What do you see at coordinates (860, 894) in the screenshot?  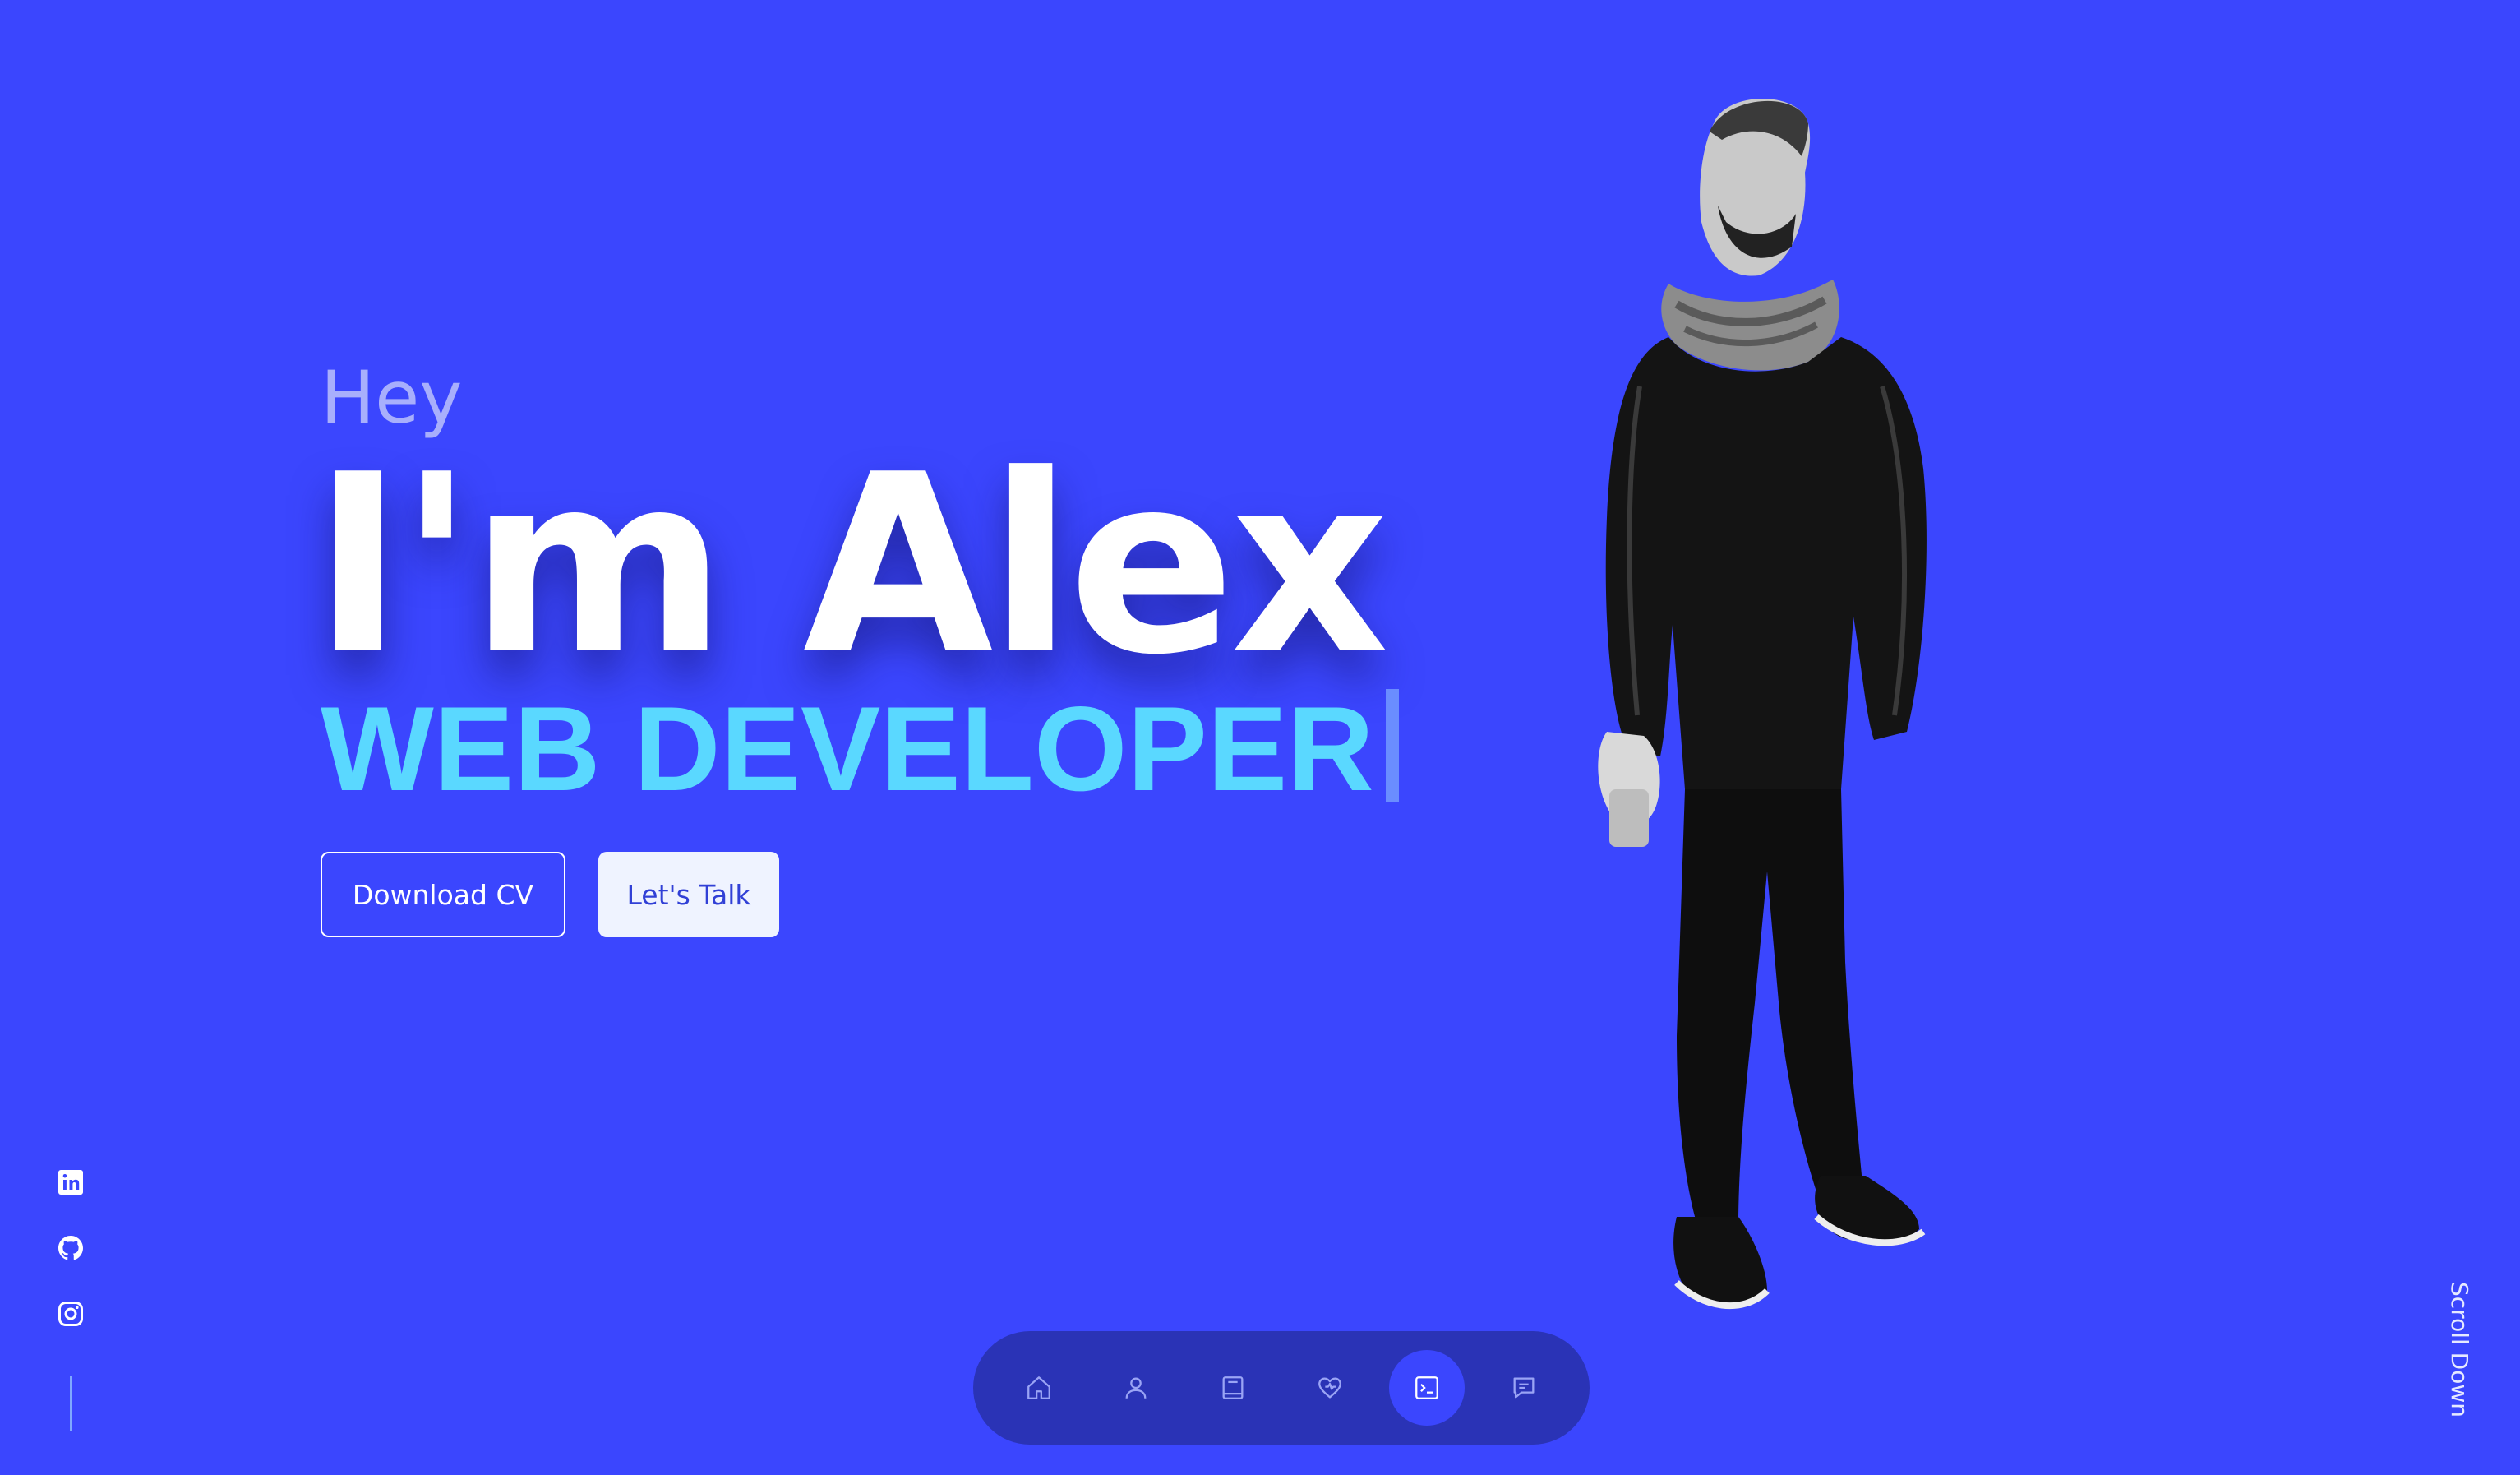 I see `hero-actions: Download CV Let's Talk` at bounding box center [860, 894].